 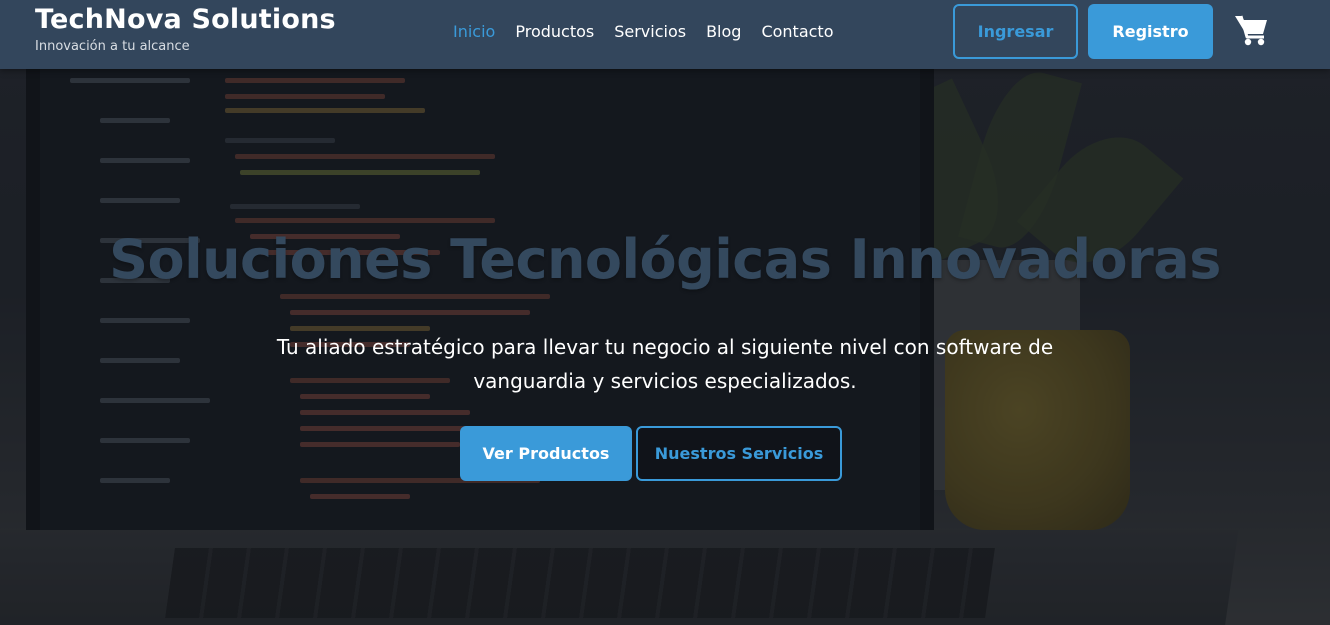 I want to click on login-button: Ingresar, so click(x=1015, y=31).